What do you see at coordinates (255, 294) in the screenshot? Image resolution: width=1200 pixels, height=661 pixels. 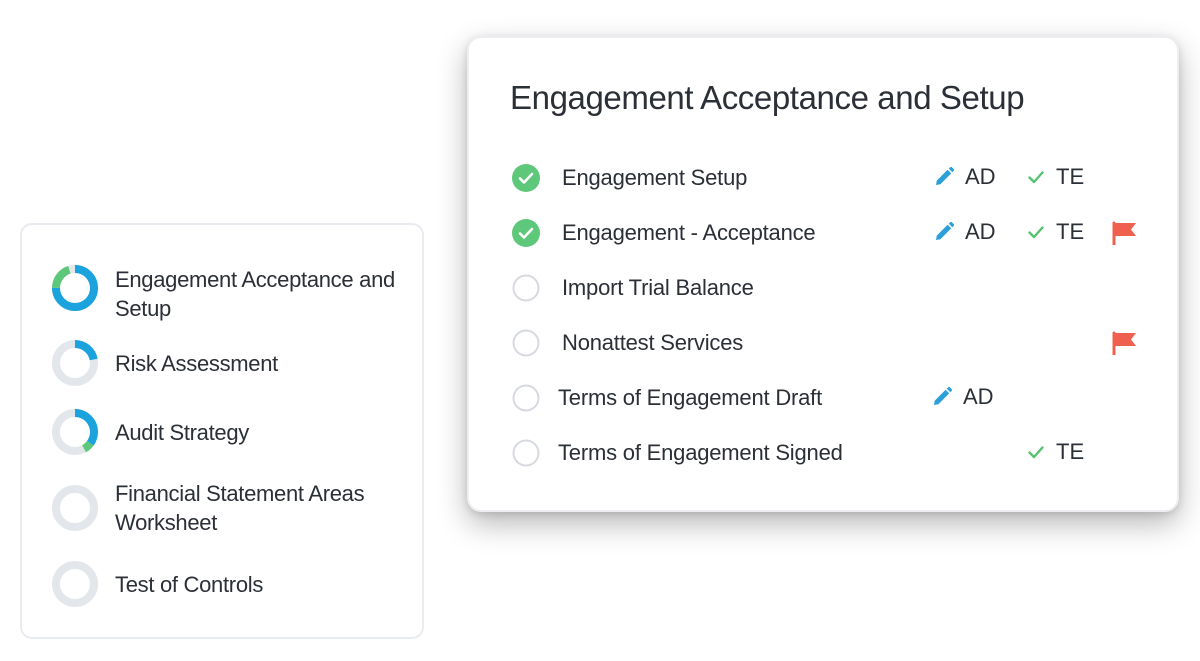 I see `section-label: Engagement Acceptance and Setup` at bounding box center [255, 294].